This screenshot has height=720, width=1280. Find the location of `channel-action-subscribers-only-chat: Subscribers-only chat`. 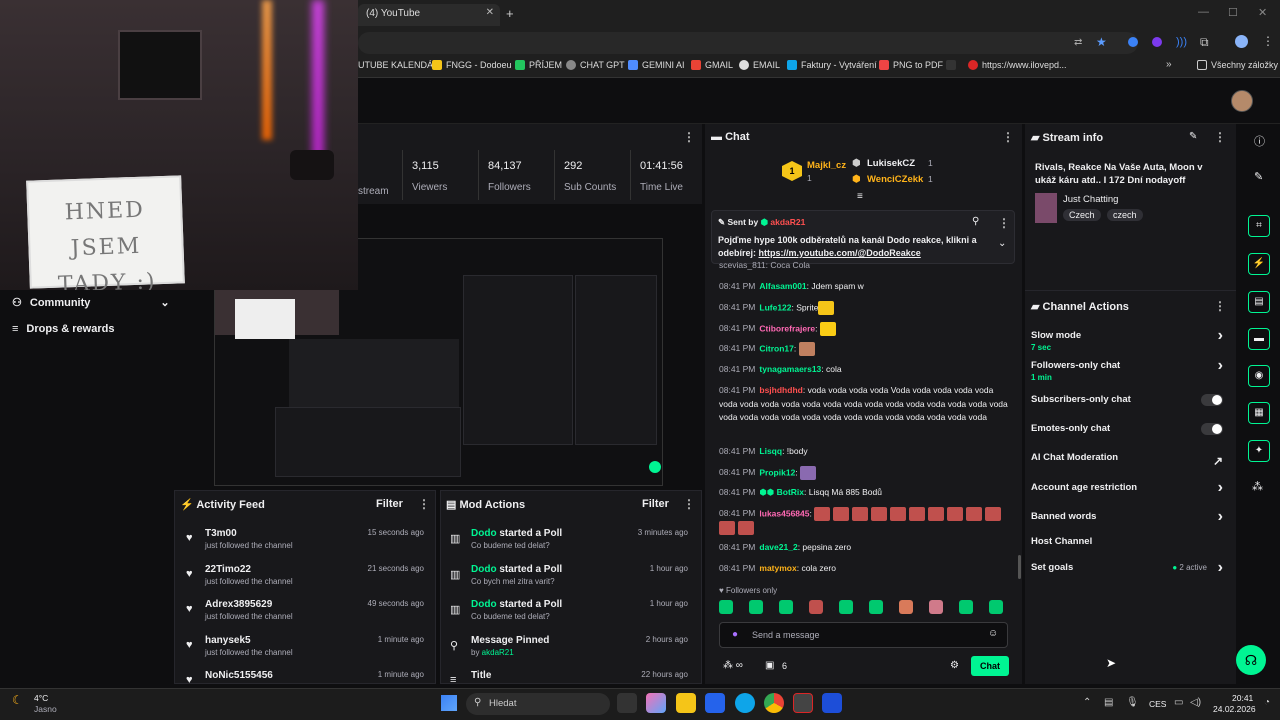

channel-action-subscribers-only-chat: Subscribers-only chat is located at coordinates (1131, 400).